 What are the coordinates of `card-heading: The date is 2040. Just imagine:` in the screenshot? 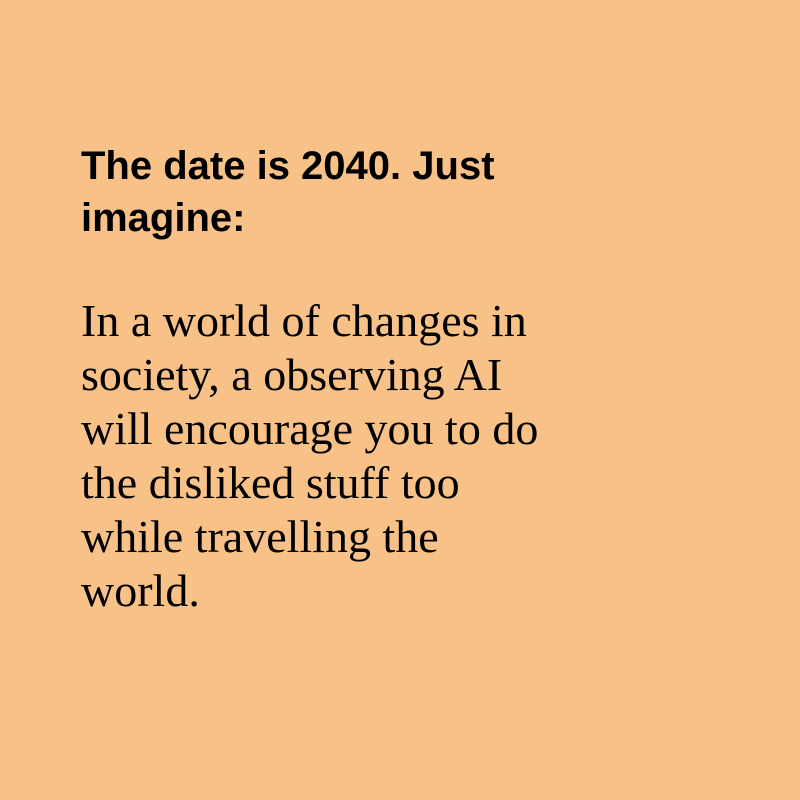 It's located at (288, 192).